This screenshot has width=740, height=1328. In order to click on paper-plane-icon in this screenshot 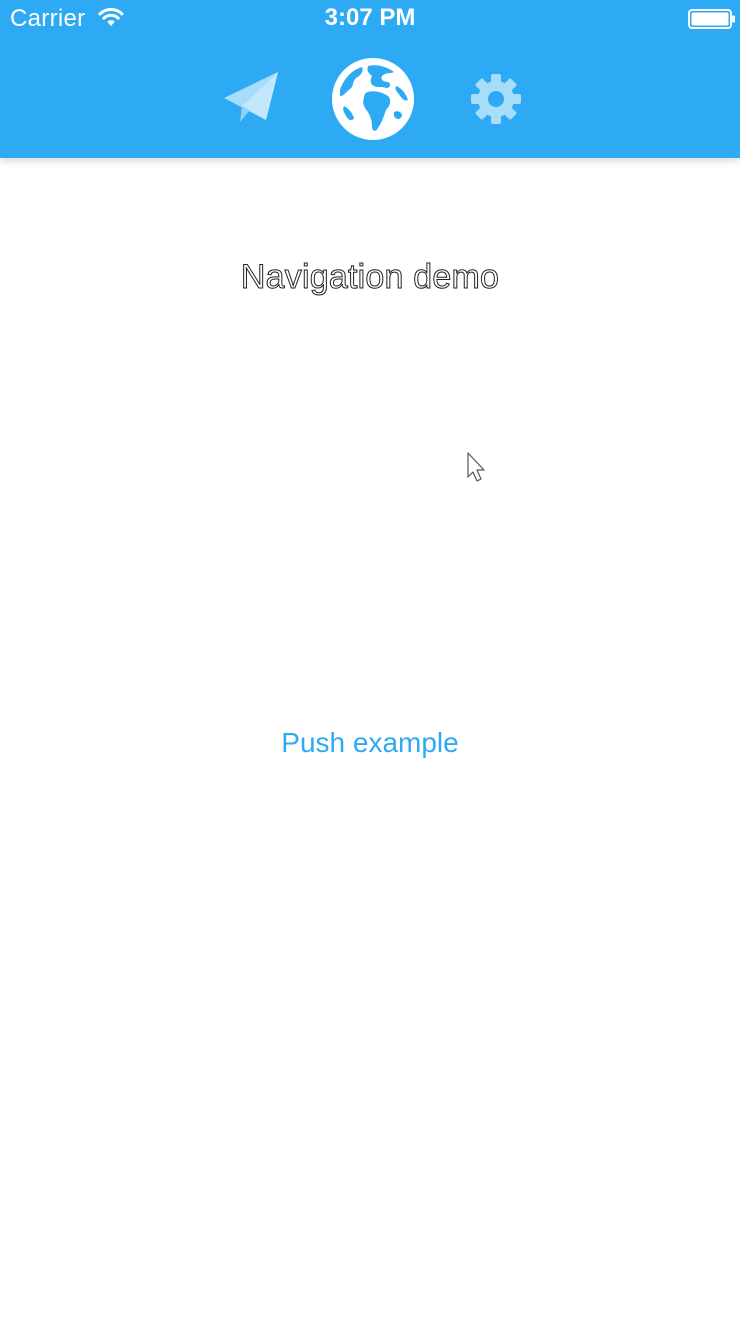, I will do `click(251, 99)`.